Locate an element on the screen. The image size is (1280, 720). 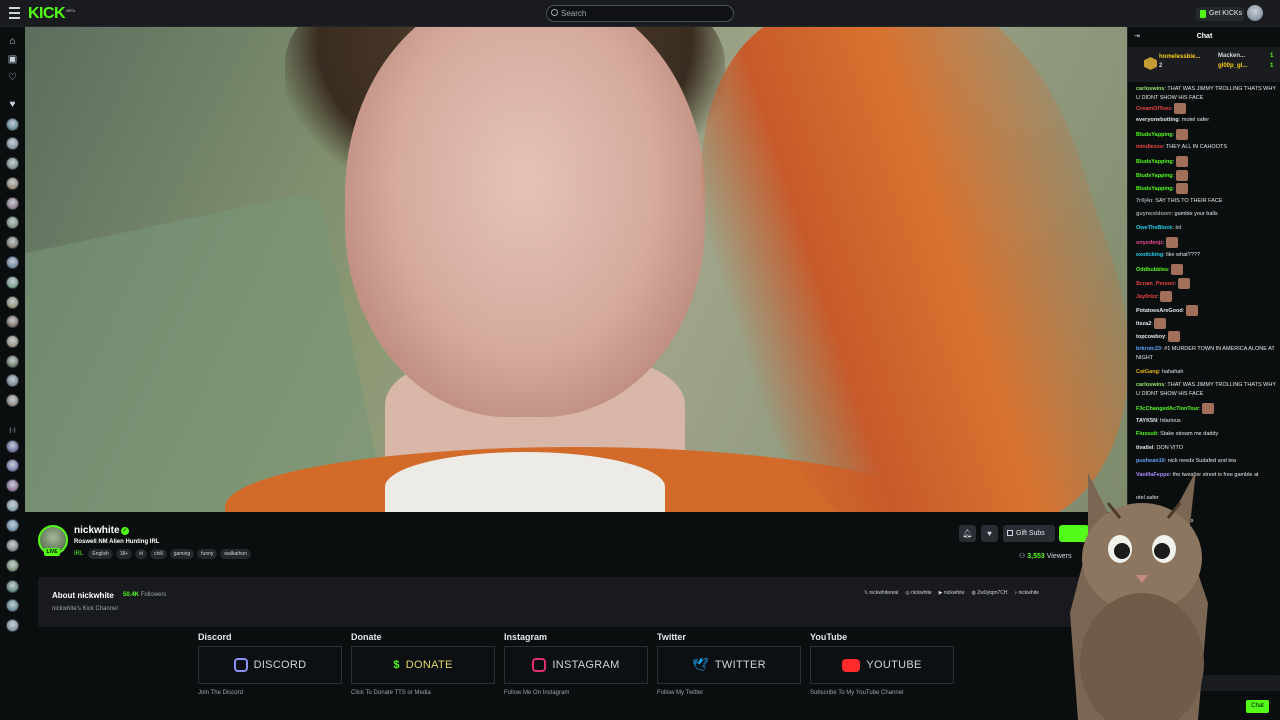
category-link: IRL is located at coordinates (78, 554).